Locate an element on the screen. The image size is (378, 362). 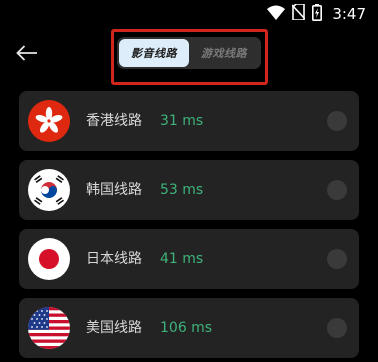
route-card-korea: 韩国线路 53 ms is located at coordinates (189, 190).